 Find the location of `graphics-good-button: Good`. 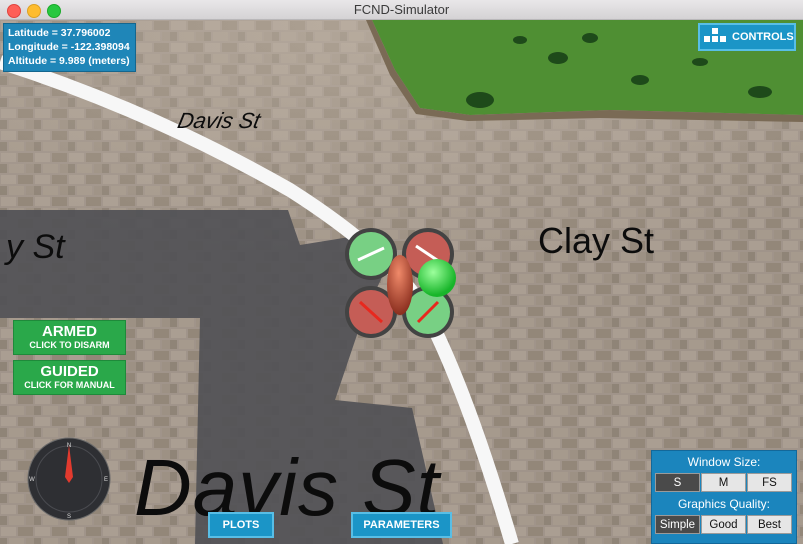

graphics-good-button: Good is located at coordinates (723, 524).